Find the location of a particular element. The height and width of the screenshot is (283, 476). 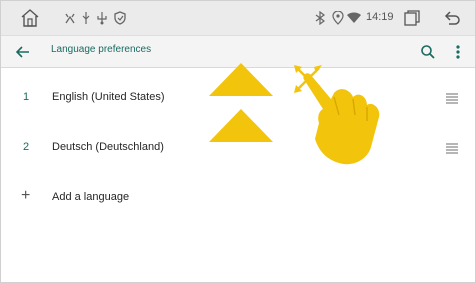

language-number: 1 is located at coordinates (26, 97).